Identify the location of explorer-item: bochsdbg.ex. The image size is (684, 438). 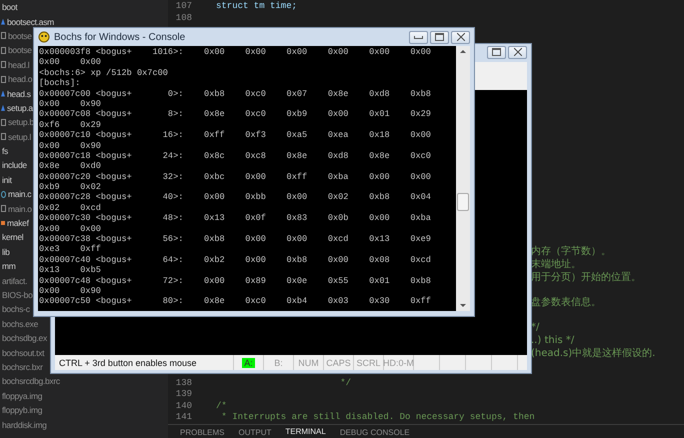
(24, 338).